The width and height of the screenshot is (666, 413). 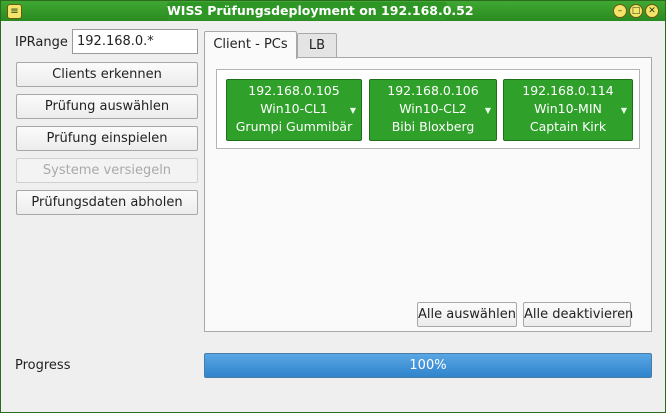 What do you see at coordinates (41, 42) in the screenshot?
I see `iprange-label: IPRange` at bounding box center [41, 42].